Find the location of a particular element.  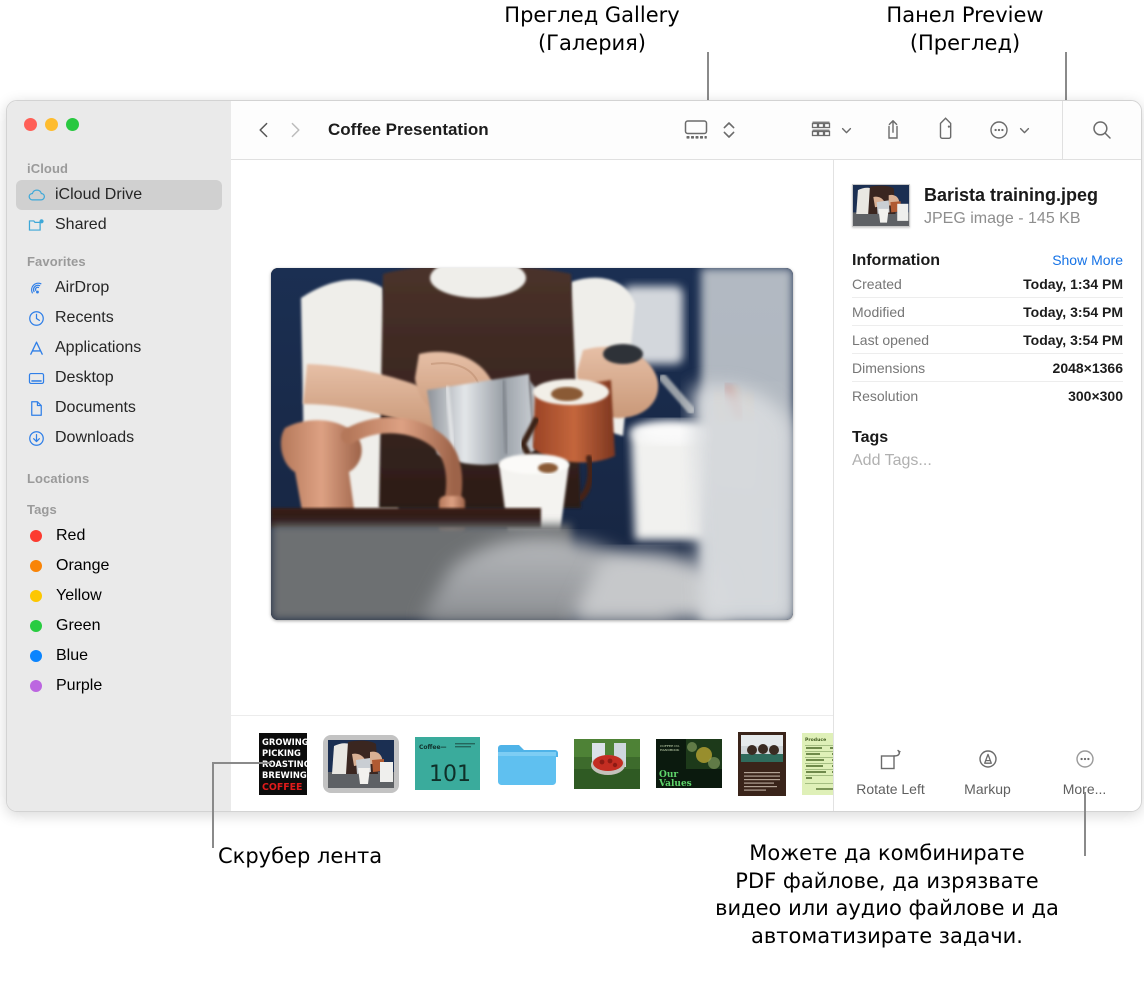

info-row-modified: Modified Today, 3:54 PM is located at coordinates (987, 312).